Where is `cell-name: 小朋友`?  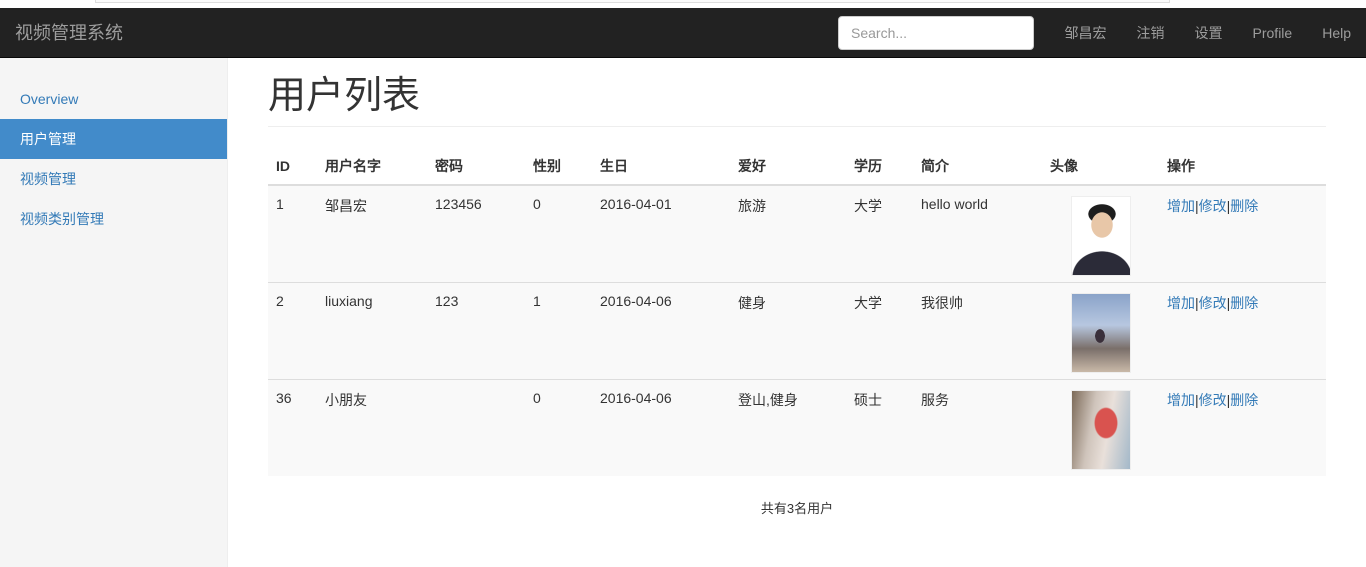 cell-name: 小朋友 is located at coordinates (372, 427).